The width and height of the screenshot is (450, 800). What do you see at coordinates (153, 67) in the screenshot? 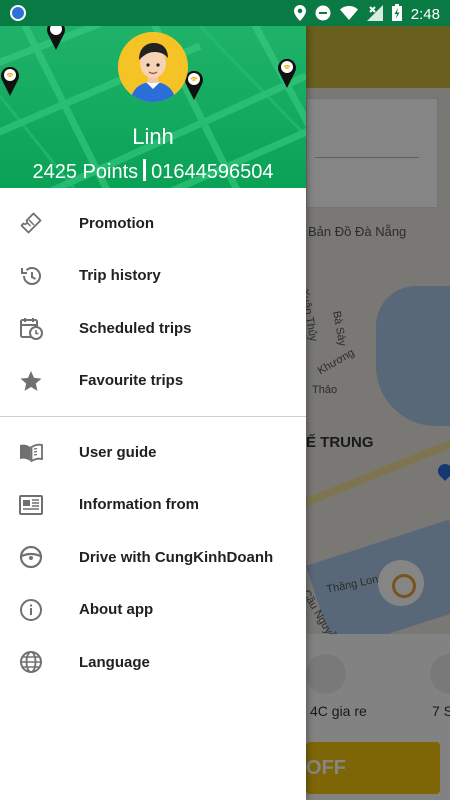
I see `avatar` at bounding box center [153, 67].